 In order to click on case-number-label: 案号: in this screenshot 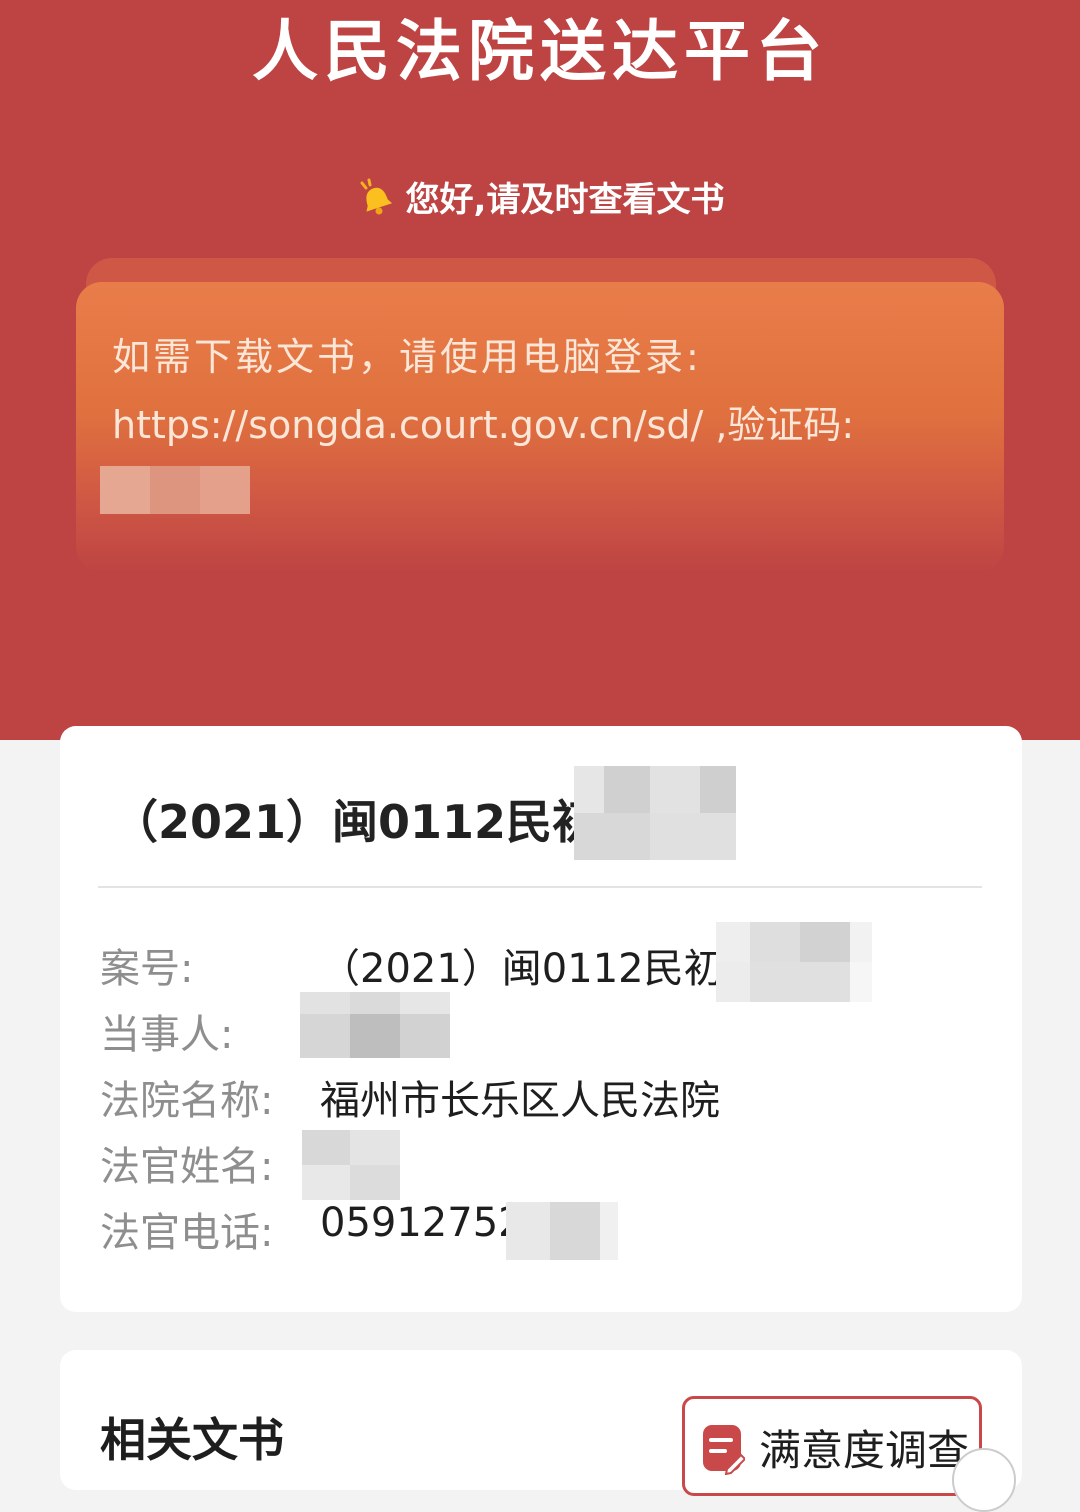, I will do `click(147, 969)`.